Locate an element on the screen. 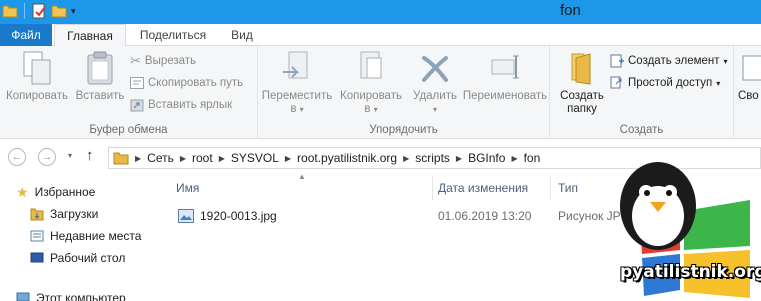  copy-to-button: Копировать в ▾ is located at coordinates (371, 83).